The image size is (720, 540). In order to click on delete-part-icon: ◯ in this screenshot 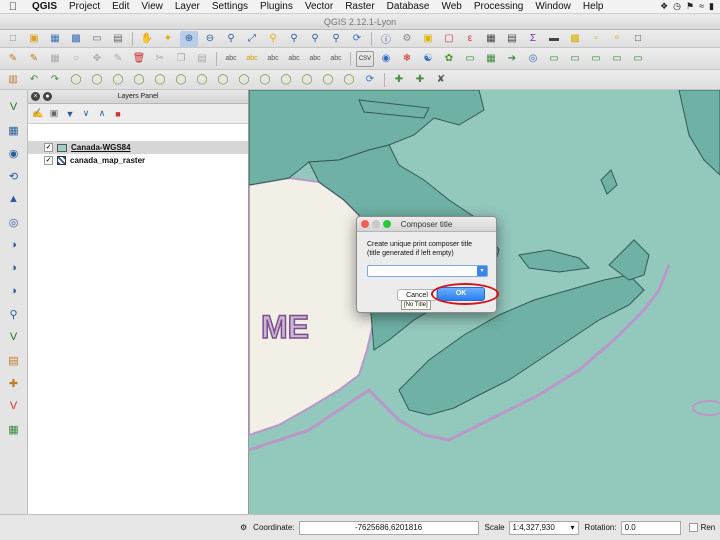, I will do `click(181, 80)`.